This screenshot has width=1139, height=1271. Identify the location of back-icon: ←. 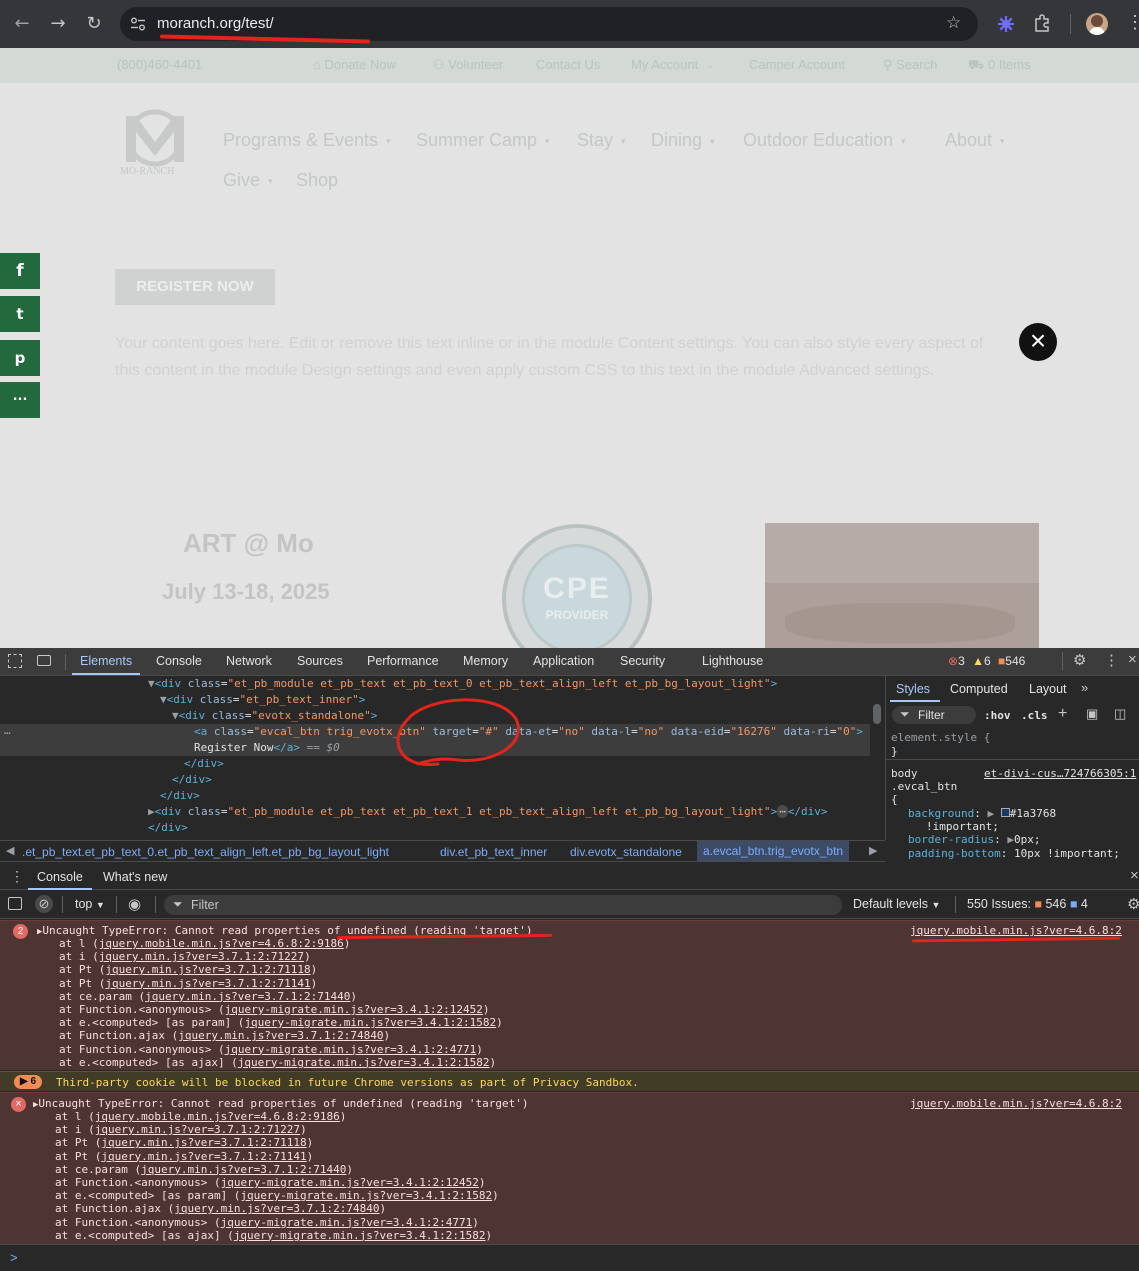
(22, 24).